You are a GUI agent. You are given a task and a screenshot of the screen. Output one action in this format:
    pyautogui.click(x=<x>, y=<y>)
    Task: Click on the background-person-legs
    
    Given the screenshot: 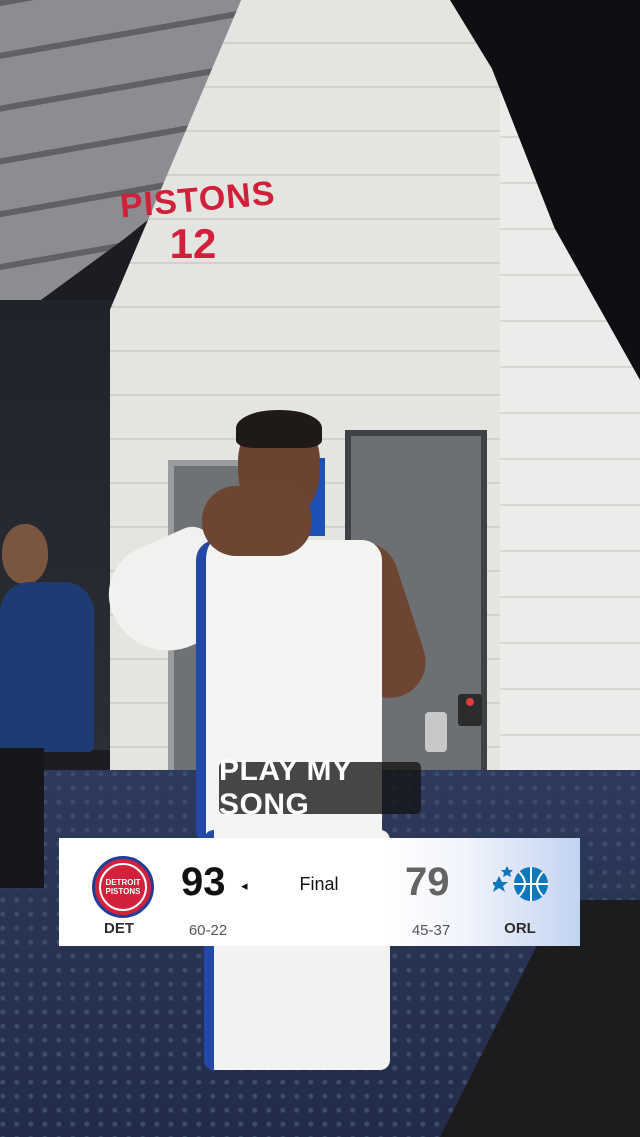 What is the action you would take?
    pyautogui.click(x=22, y=818)
    